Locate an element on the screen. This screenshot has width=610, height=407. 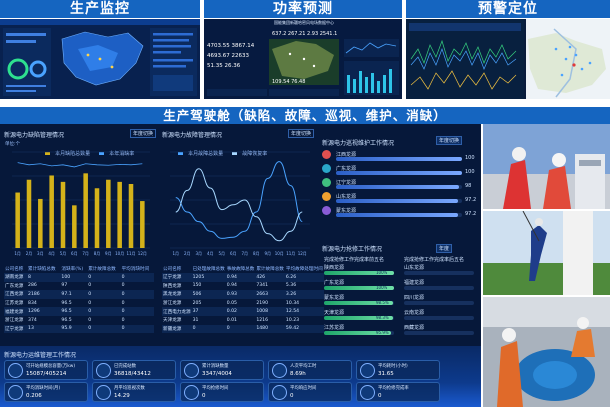
table-cell: 江苏龙源 is located at coordinates (14, 304).